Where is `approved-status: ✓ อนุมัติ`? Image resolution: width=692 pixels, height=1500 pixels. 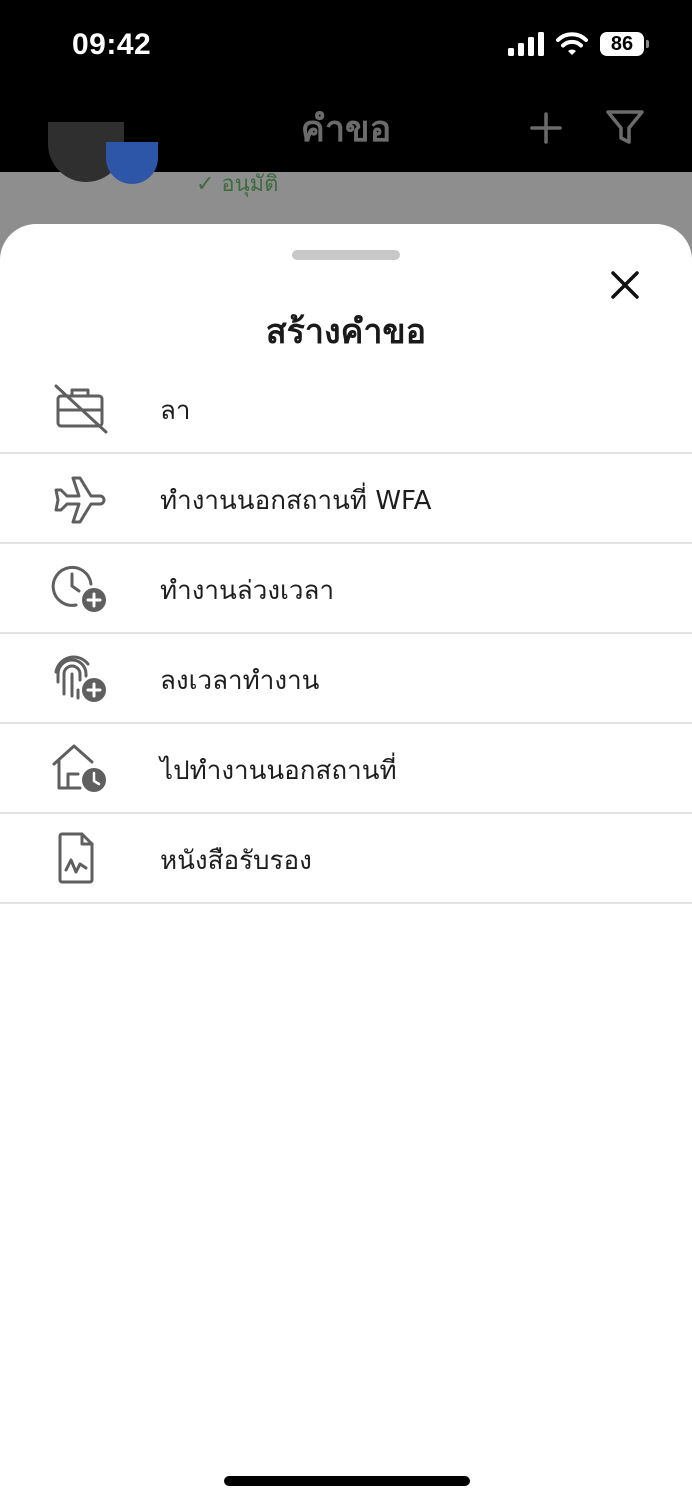
approved-status: ✓ อนุมัติ is located at coordinates (237, 184).